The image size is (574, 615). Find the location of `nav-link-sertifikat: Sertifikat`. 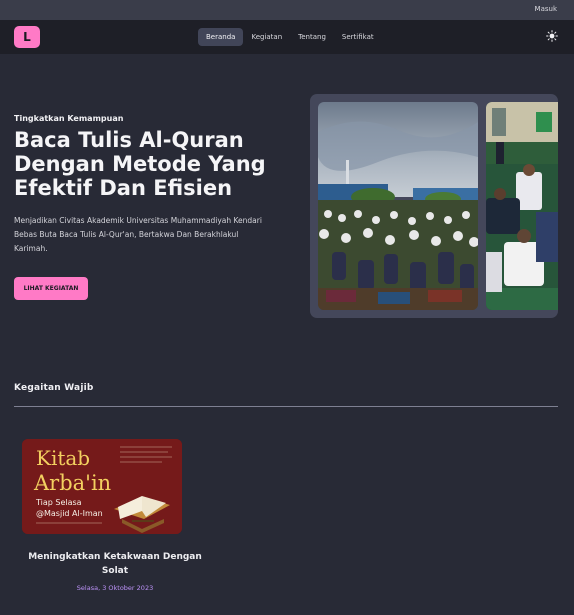

nav-link-sertifikat: Sertifikat is located at coordinates (358, 37).